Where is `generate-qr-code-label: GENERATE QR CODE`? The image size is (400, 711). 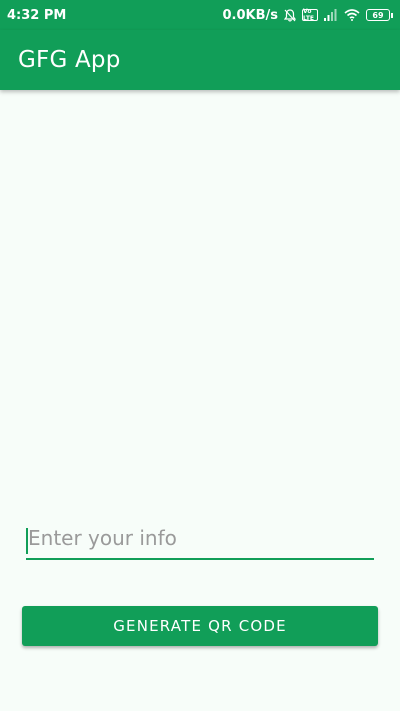
generate-qr-code-label: GENERATE QR CODE is located at coordinates (200, 626).